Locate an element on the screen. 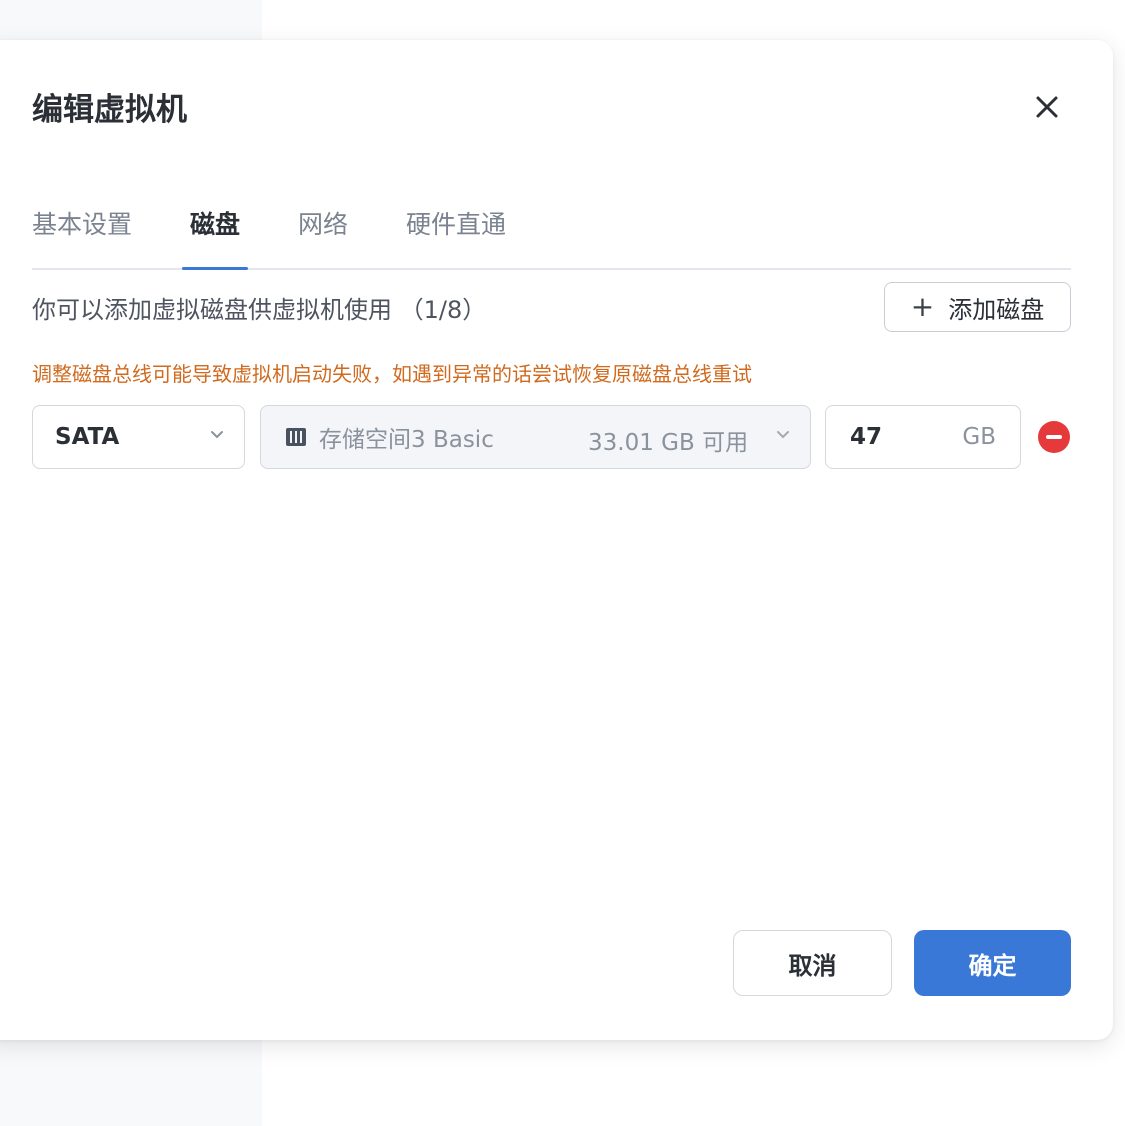  disk-row: SATA 存储空间3 Basic 33.01 GB 可用 GB is located at coordinates (552, 437).